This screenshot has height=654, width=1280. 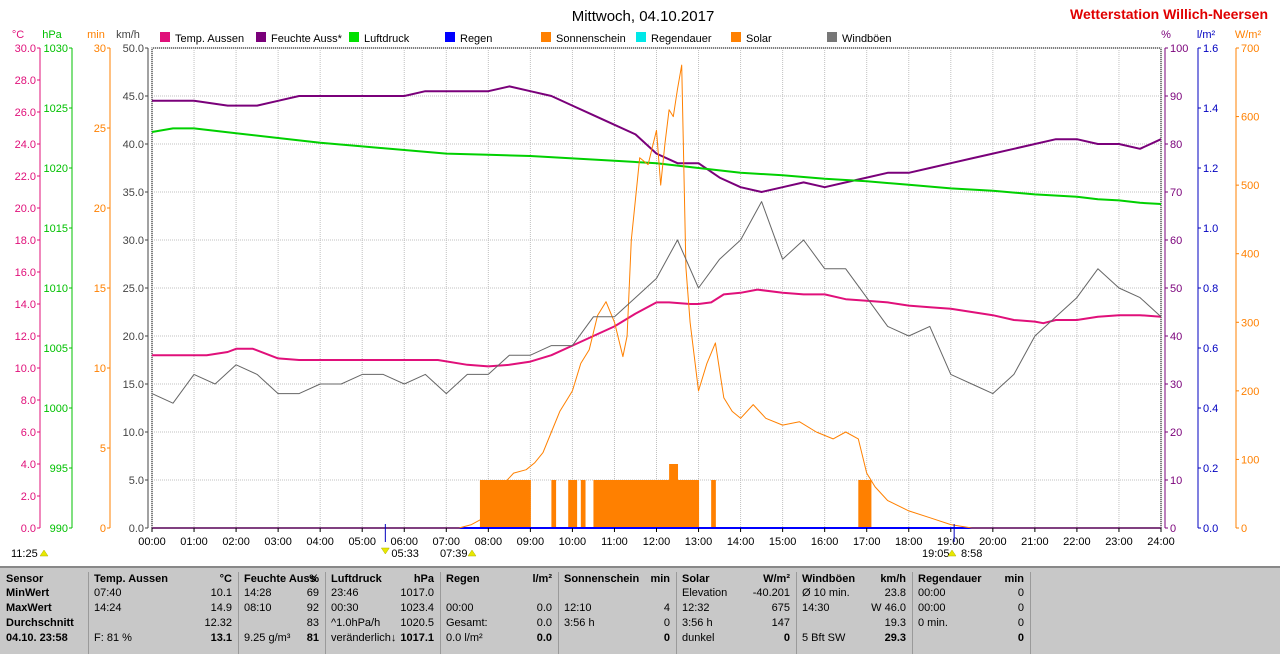 What do you see at coordinates (932, 593) in the screenshot?
I see `cell-time: 00:00` at bounding box center [932, 593].